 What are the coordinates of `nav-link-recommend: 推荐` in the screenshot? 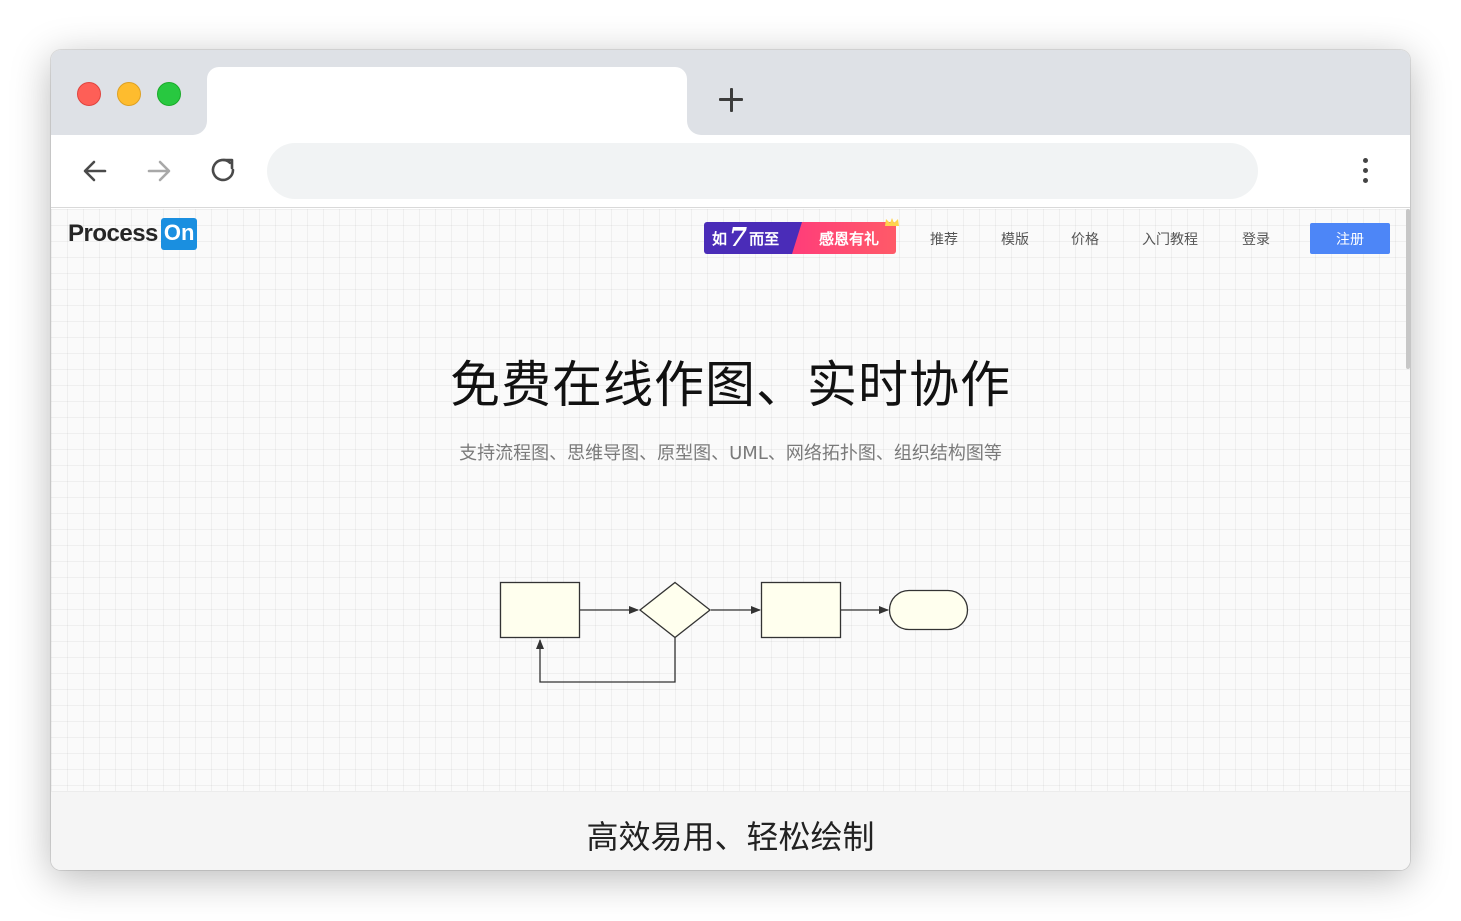 It's located at (944, 239).